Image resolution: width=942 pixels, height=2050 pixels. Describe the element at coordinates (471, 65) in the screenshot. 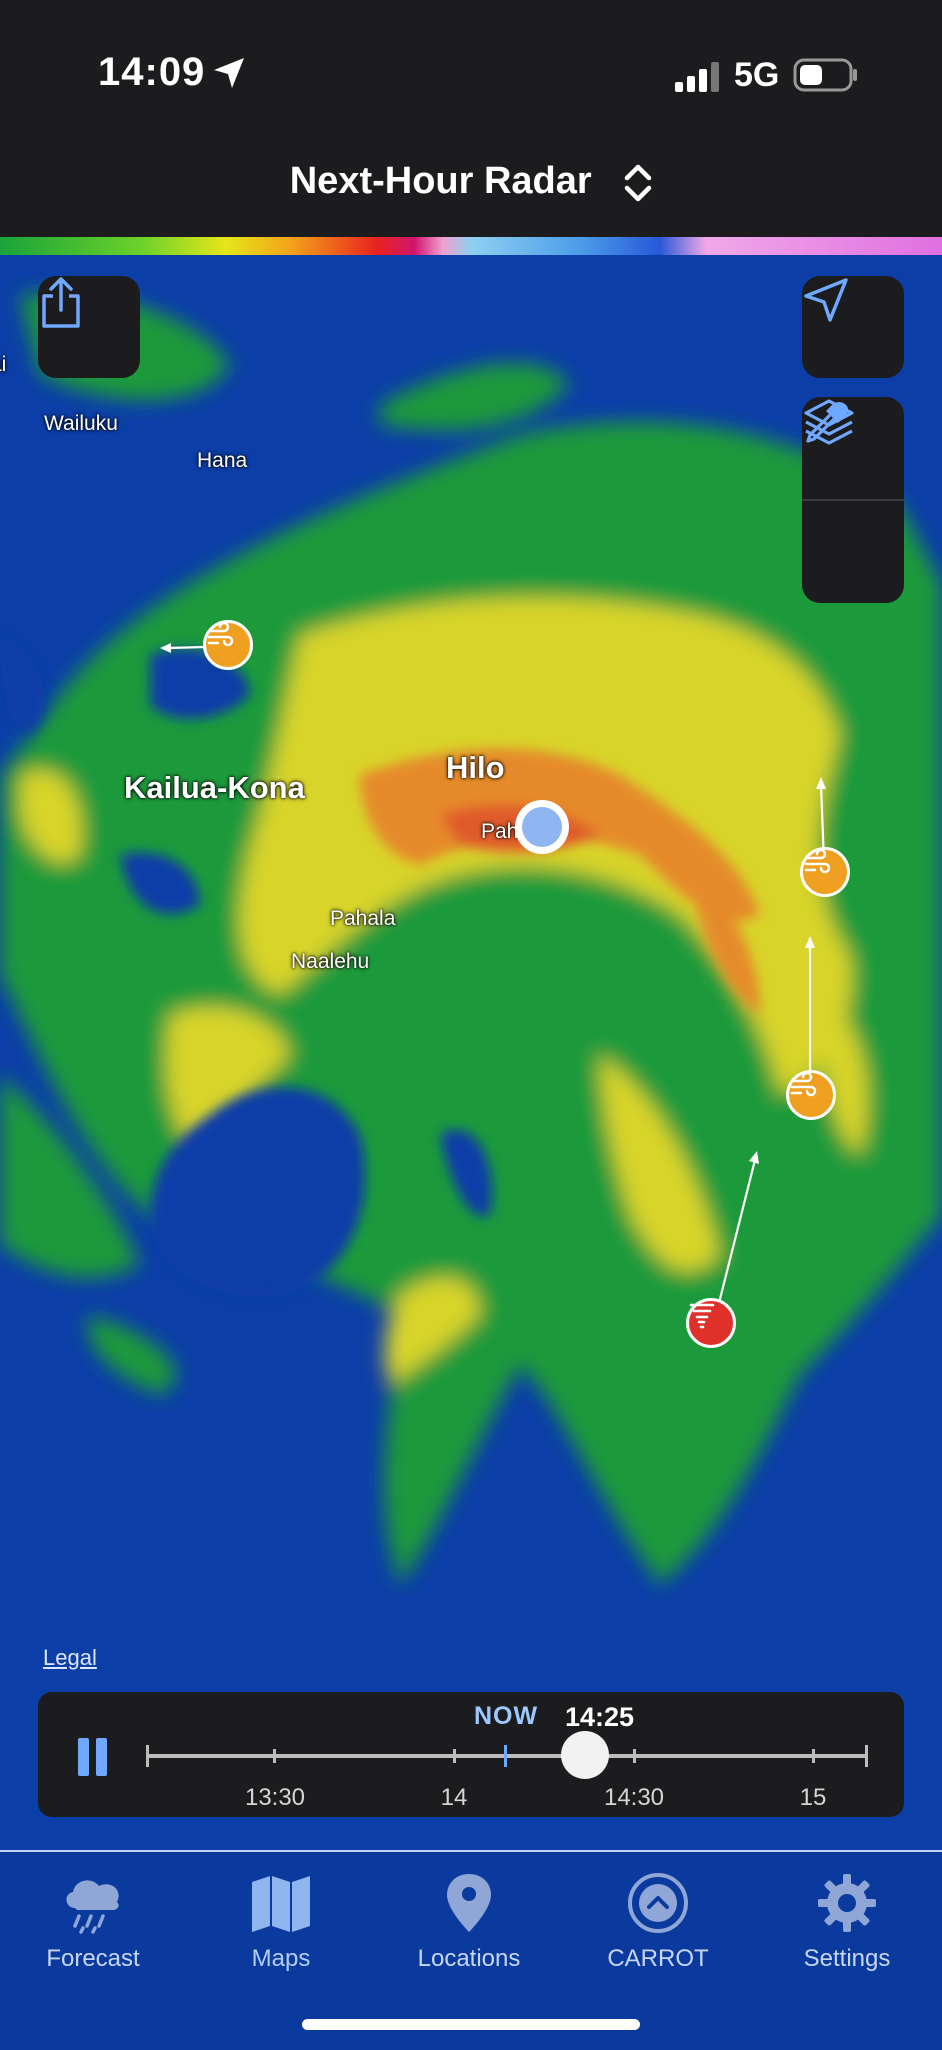

I see `status-bar: 14:09 5G` at that location.